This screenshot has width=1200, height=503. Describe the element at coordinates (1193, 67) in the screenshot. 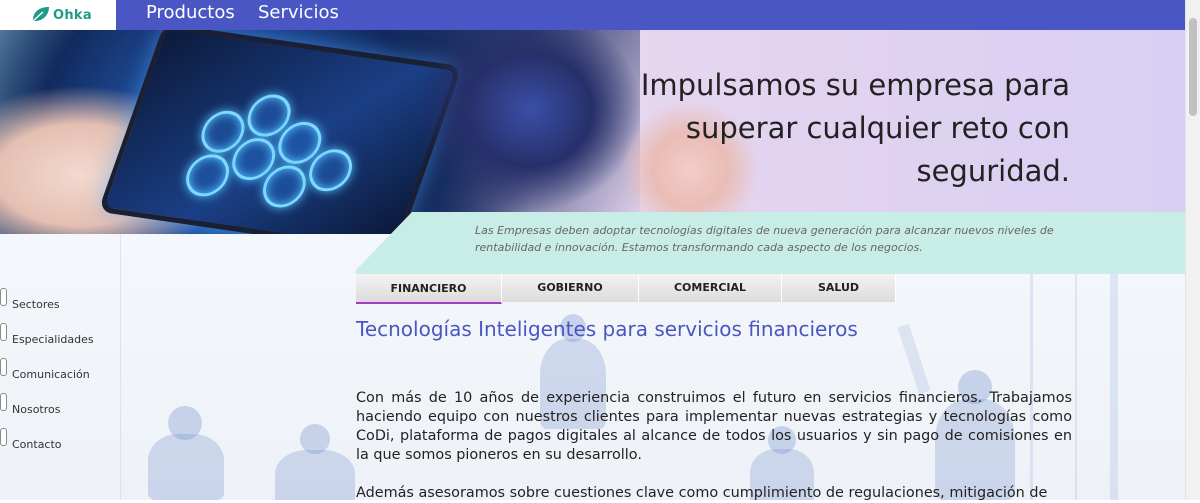

I see `scrollbar-thumb` at that location.